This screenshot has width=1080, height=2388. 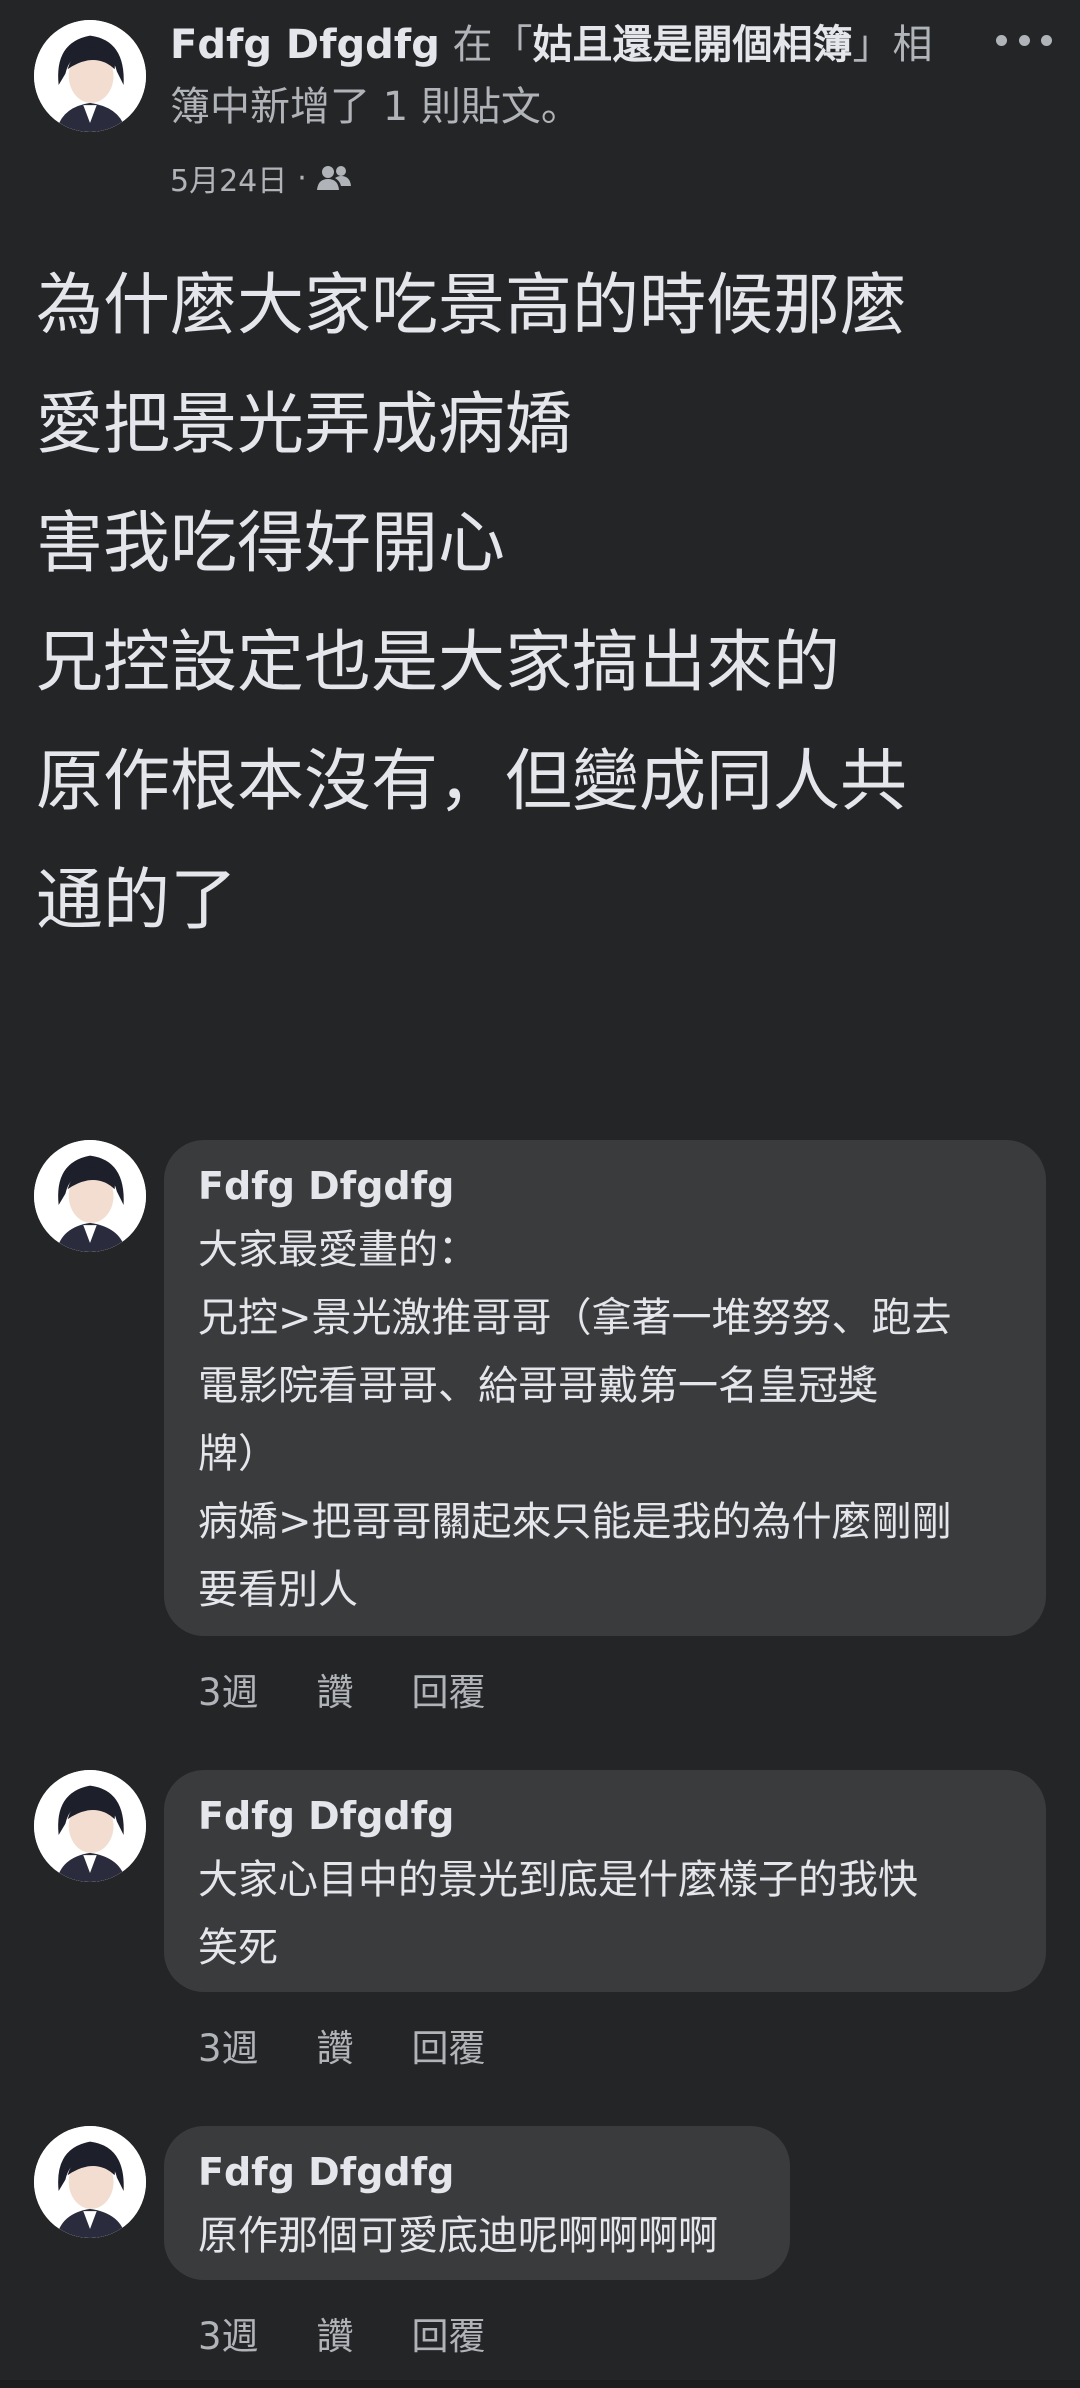 What do you see at coordinates (90, 76) in the screenshot?
I see `post-author-avatar` at bounding box center [90, 76].